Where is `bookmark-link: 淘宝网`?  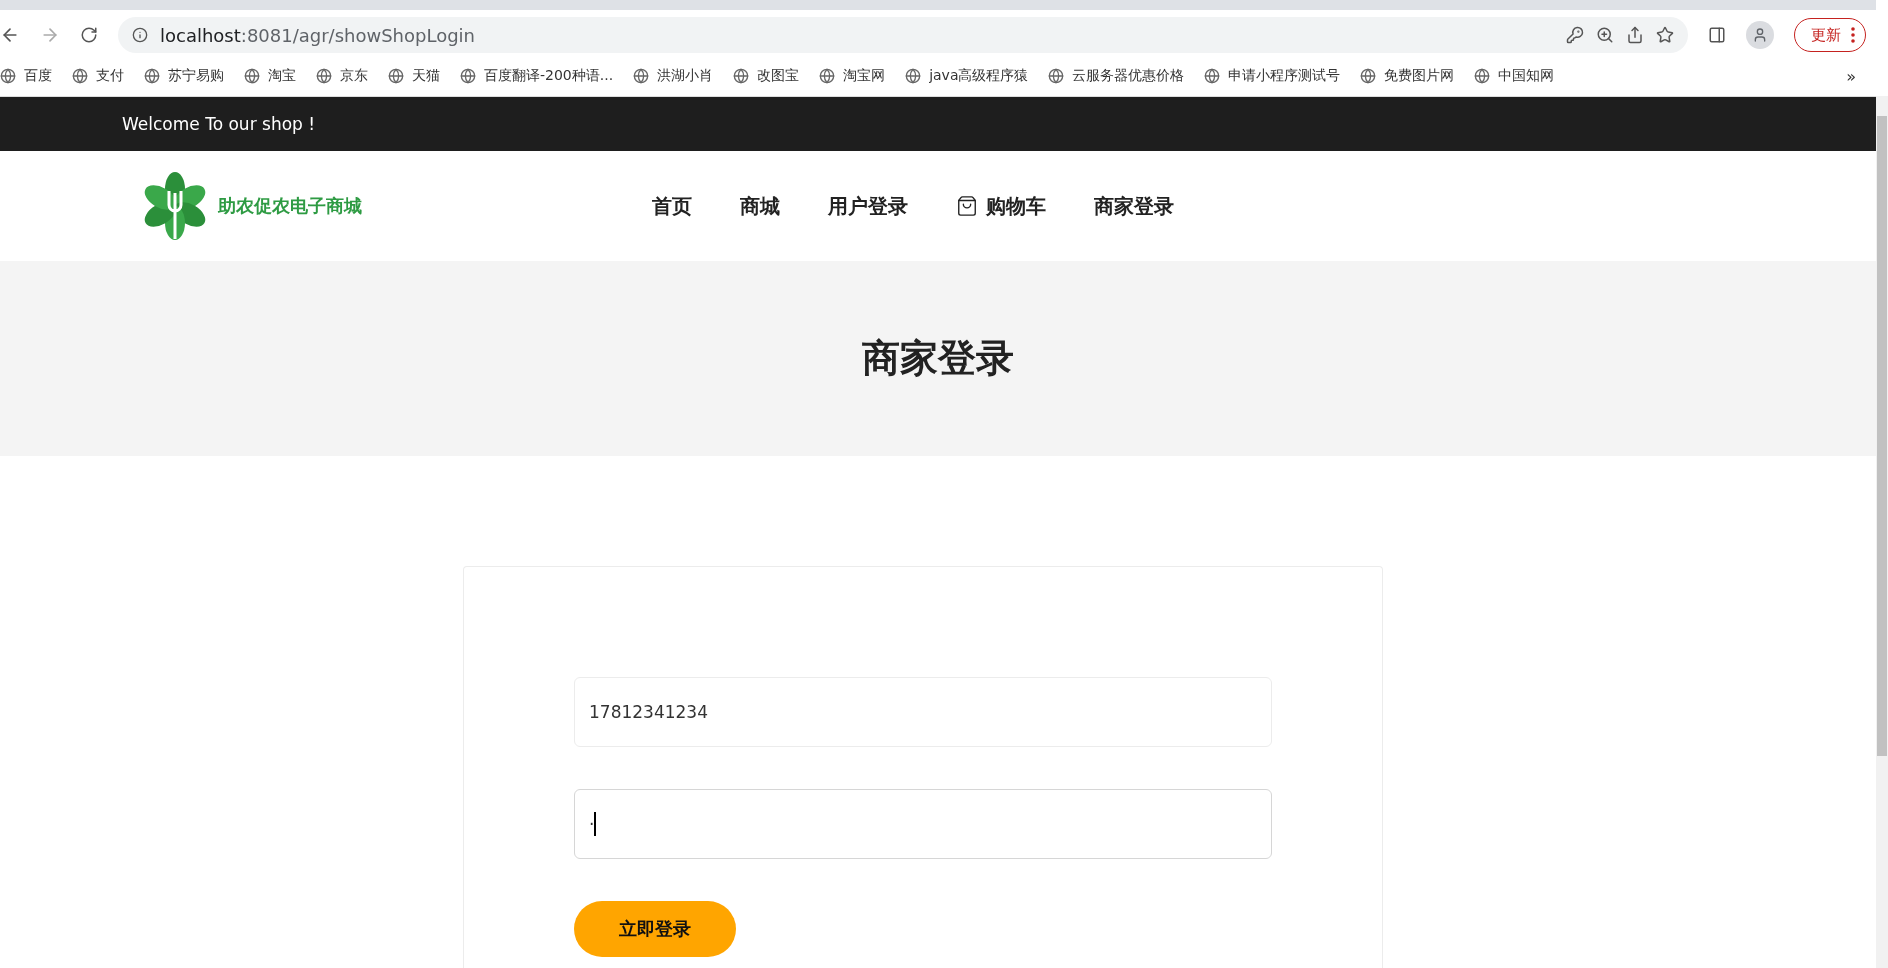
bookmark-link: 淘宝网 is located at coordinates (852, 76).